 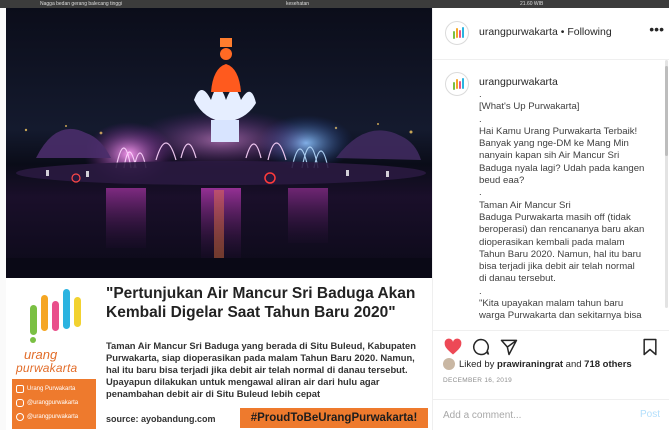 I want to click on social-label: Urang Purwakarta, so click(x=51, y=389).